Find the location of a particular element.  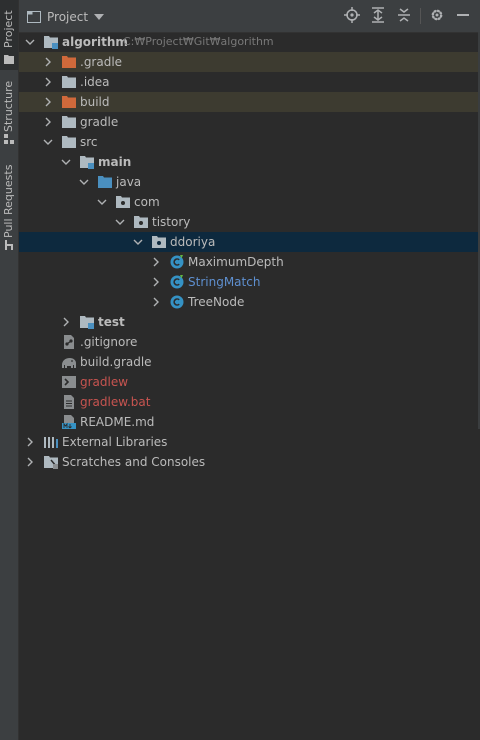

gear-icon is located at coordinates (437, 15).